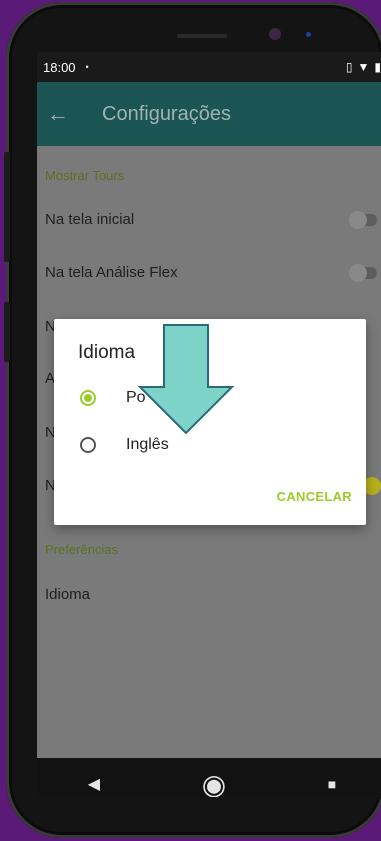 The image size is (381, 841). Describe the element at coordinates (85, 175) in the screenshot. I see `section-mostrar-tours: Mostrar Tours` at that location.